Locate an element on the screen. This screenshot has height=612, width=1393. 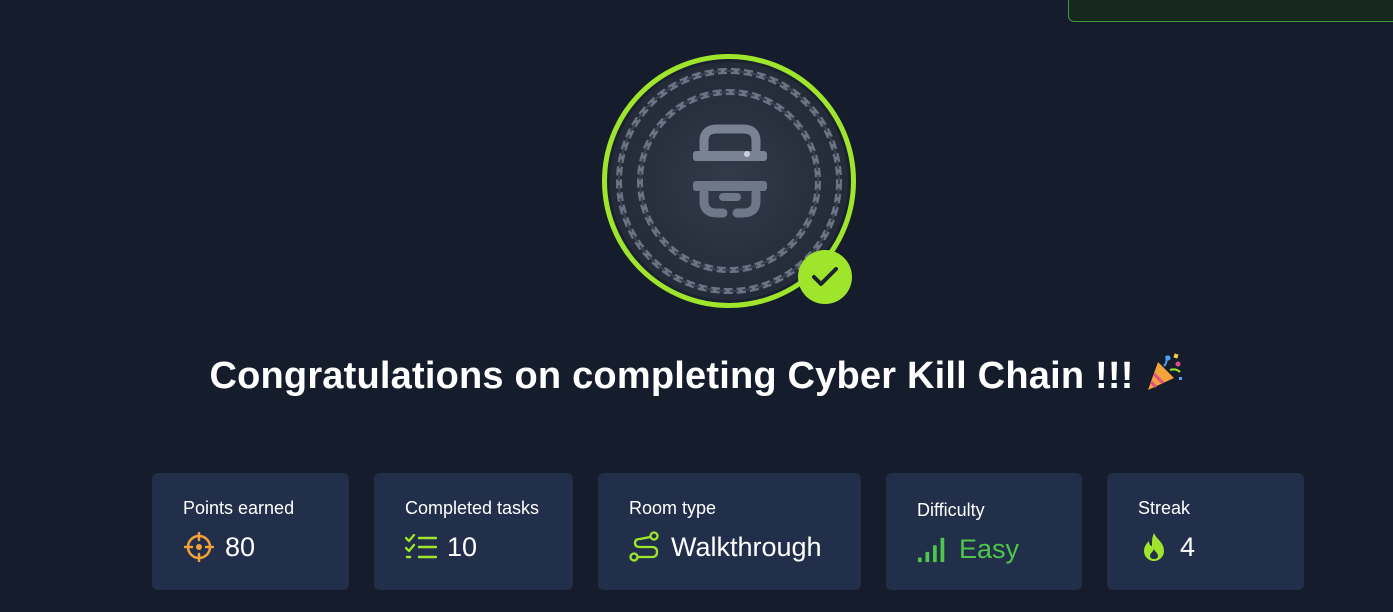
stat-label: Difficulty is located at coordinates (951, 510).